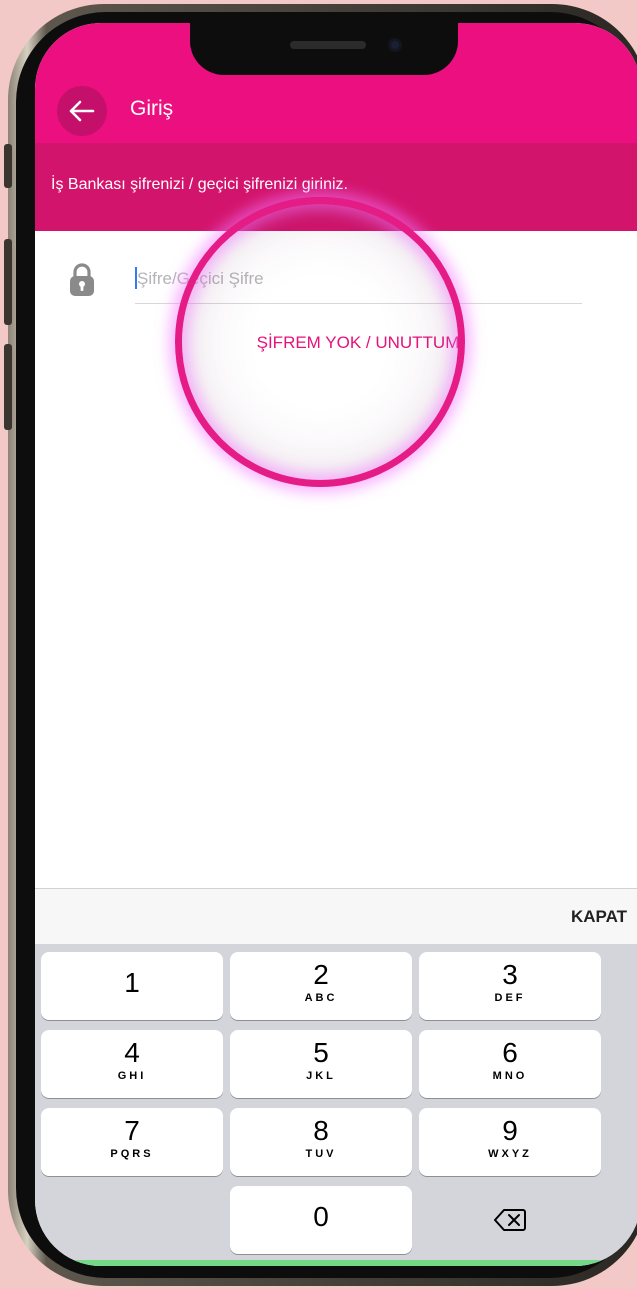 Image resolution: width=637 pixels, height=1289 pixels. What do you see at coordinates (358, 281) in the screenshot?
I see `password-input: Şifre/Geçici Şifre` at bounding box center [358, 281].